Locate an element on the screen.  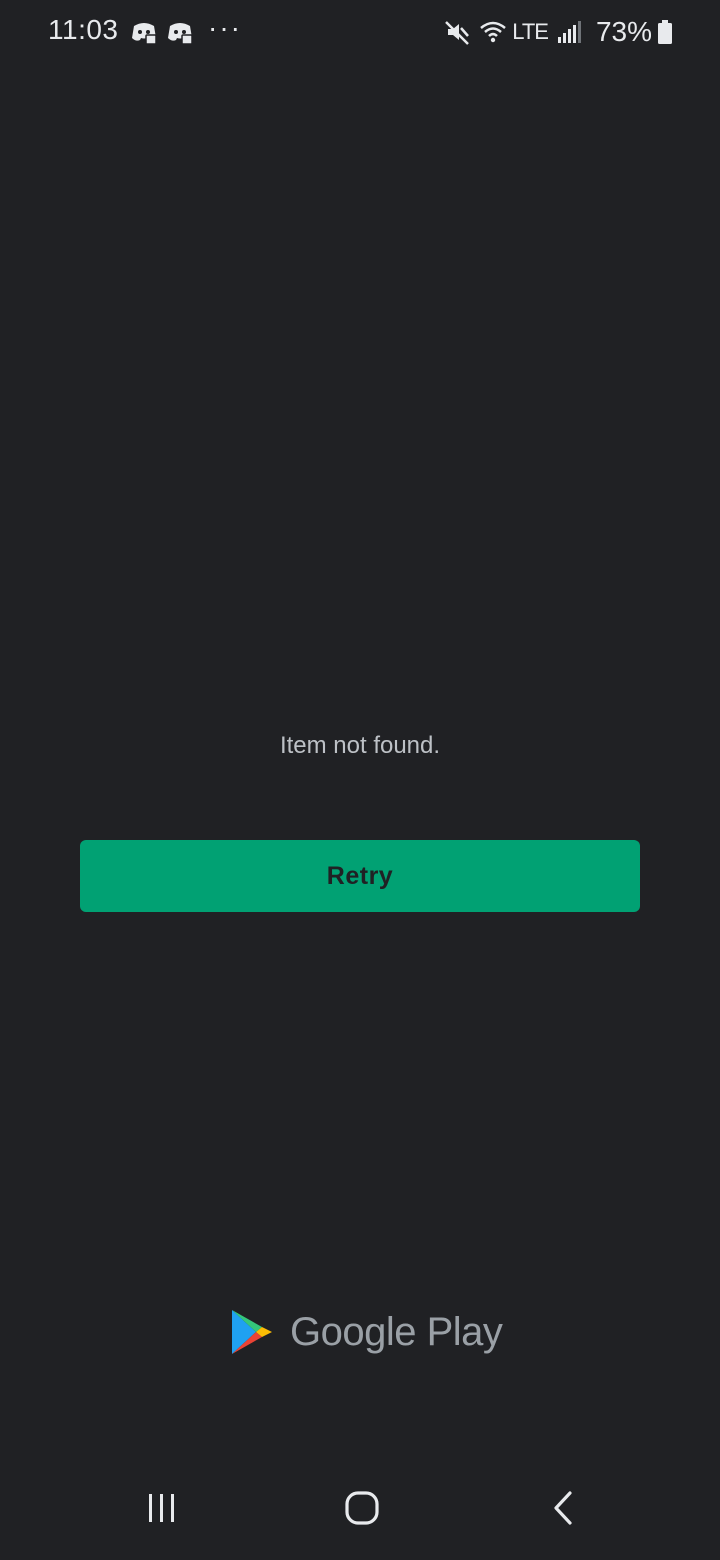
status-right: LTE 73% is located at coordinates (554, 32).